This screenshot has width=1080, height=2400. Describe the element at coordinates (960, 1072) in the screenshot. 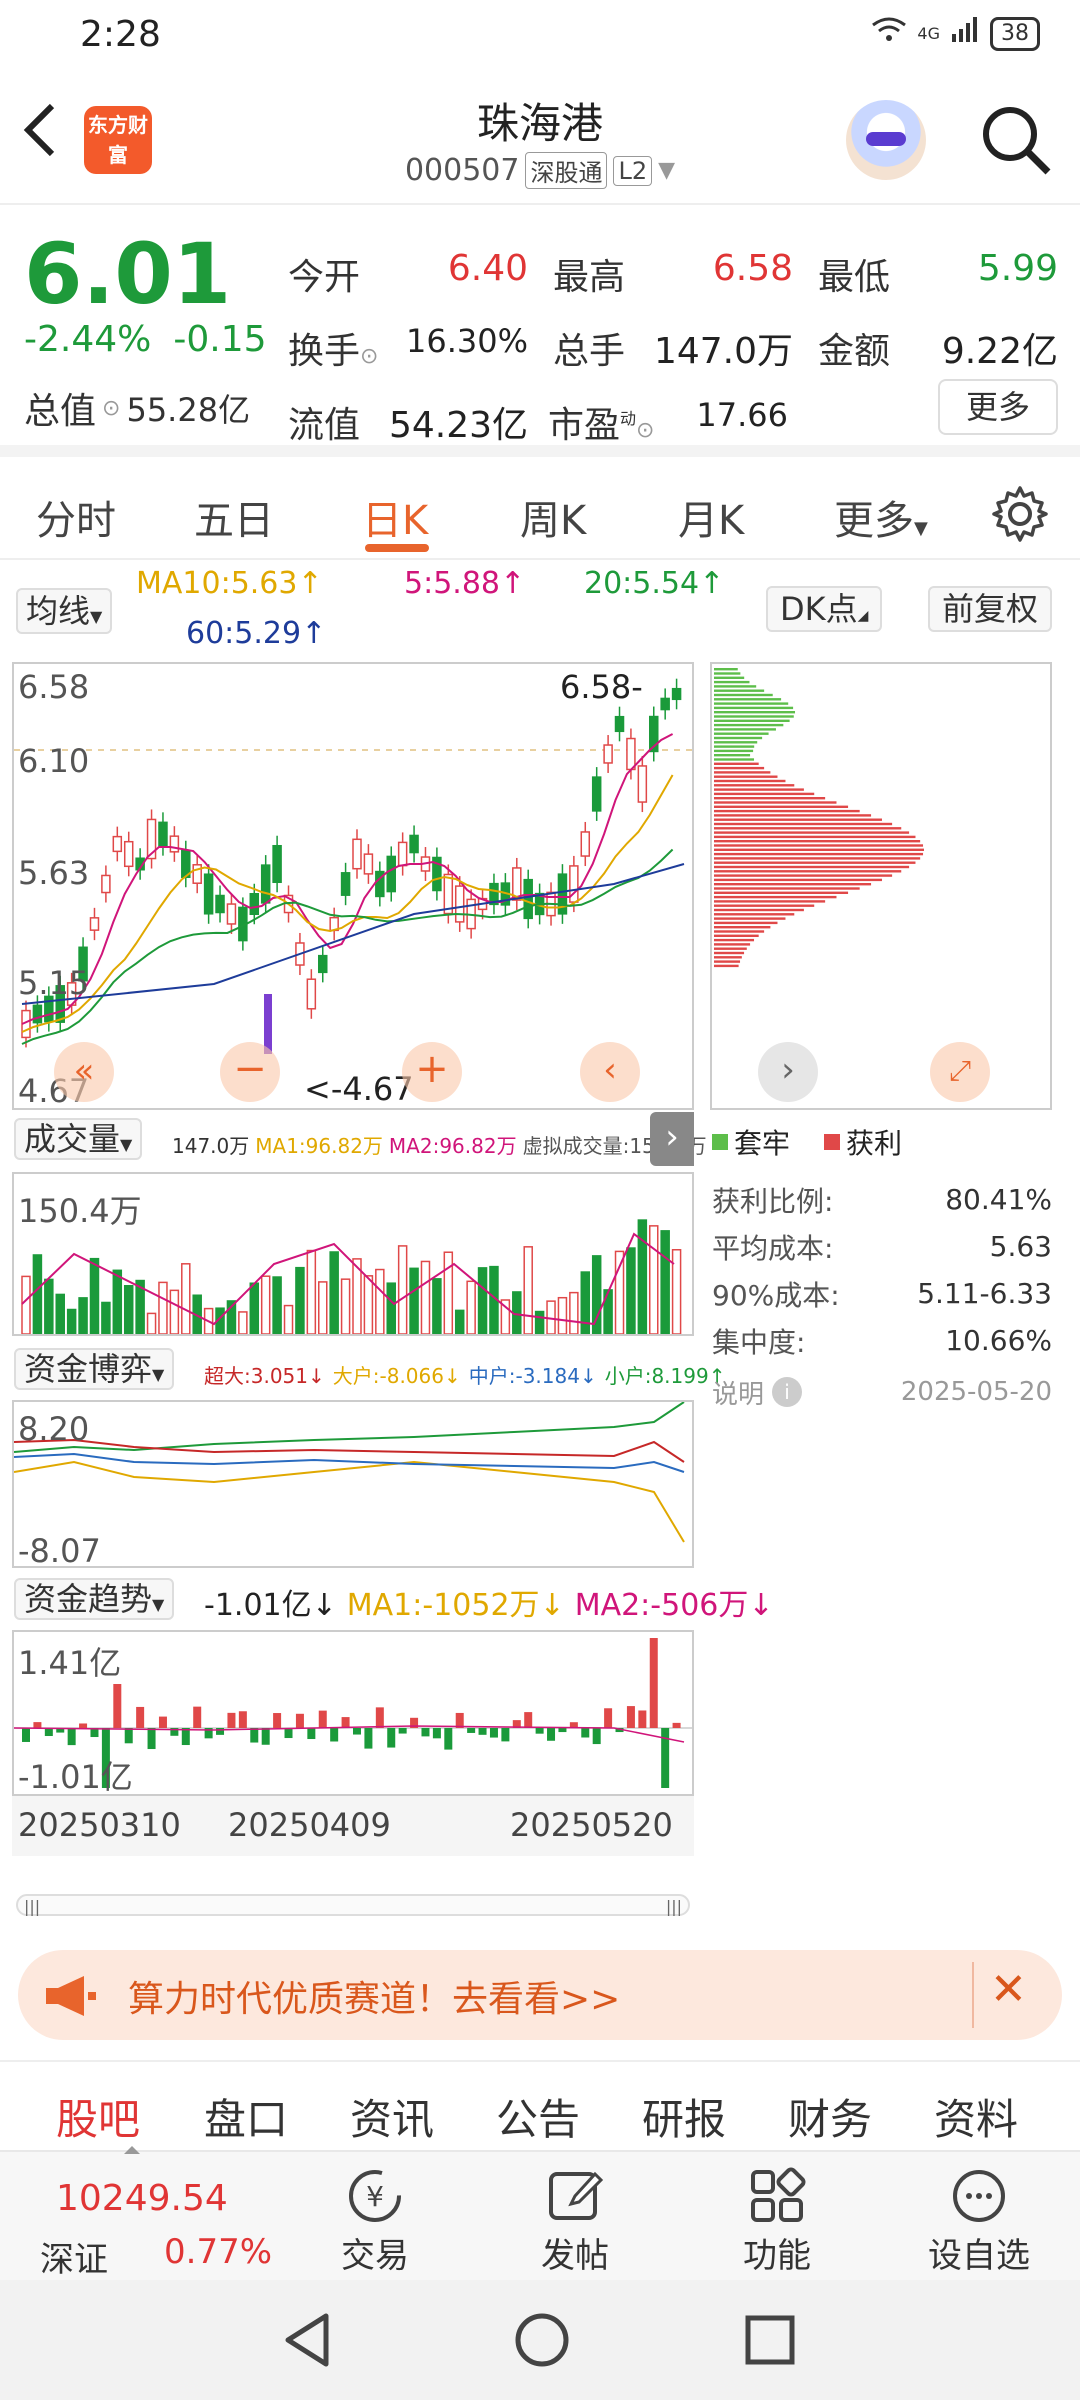

I see `expand-icon: ⤢` at that location.